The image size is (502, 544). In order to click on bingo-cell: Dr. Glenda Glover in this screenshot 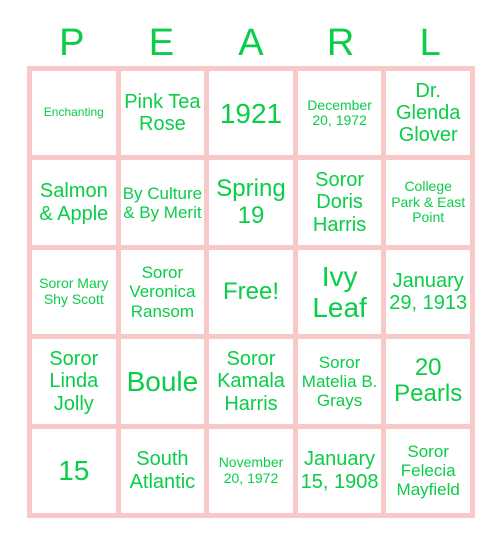, I will do `click(428, 113)`.